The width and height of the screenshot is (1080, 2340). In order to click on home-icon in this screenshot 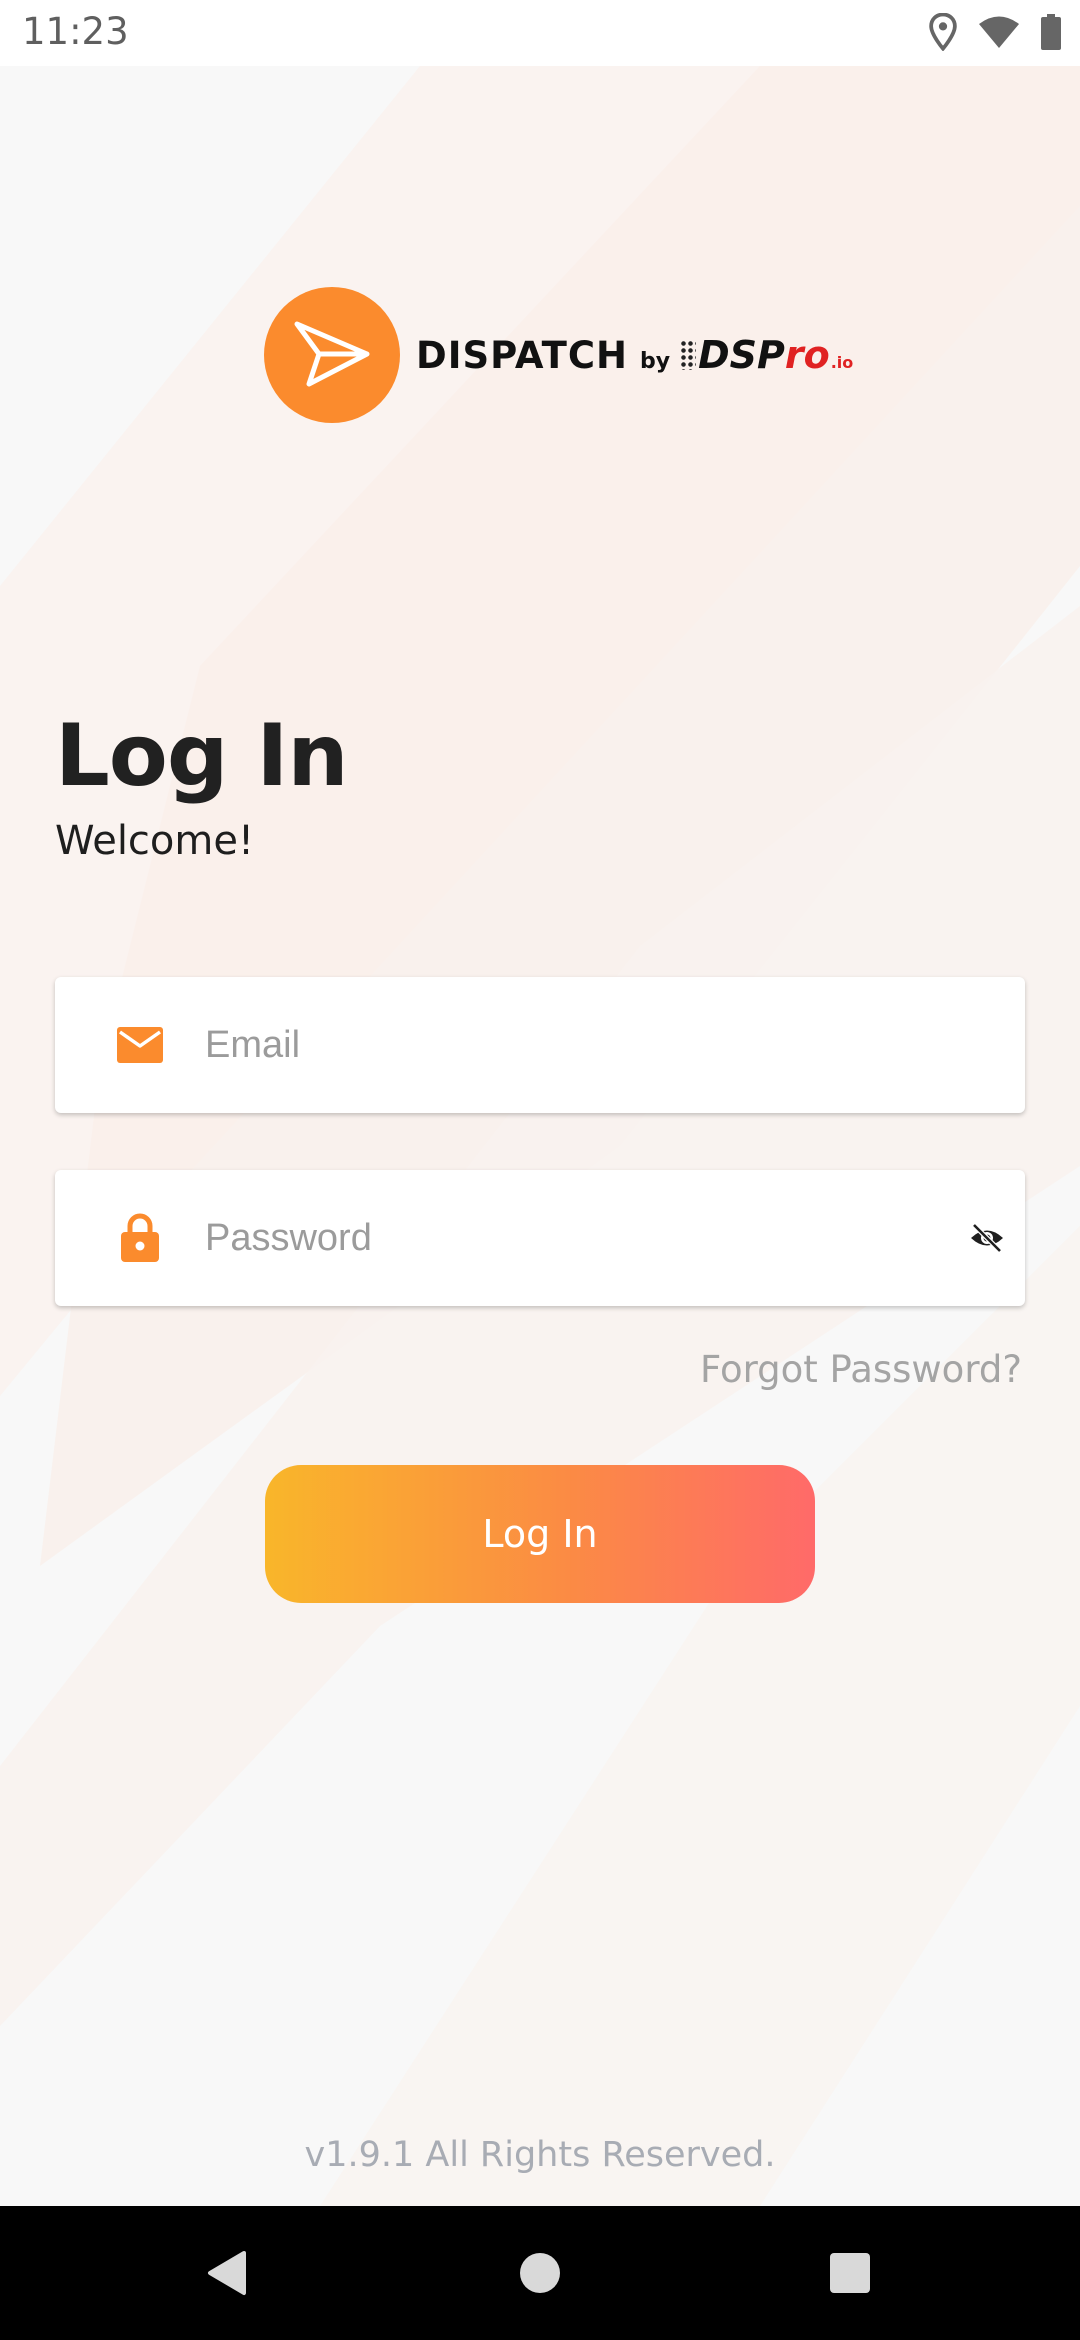, I will do `click(540, 2273)`.